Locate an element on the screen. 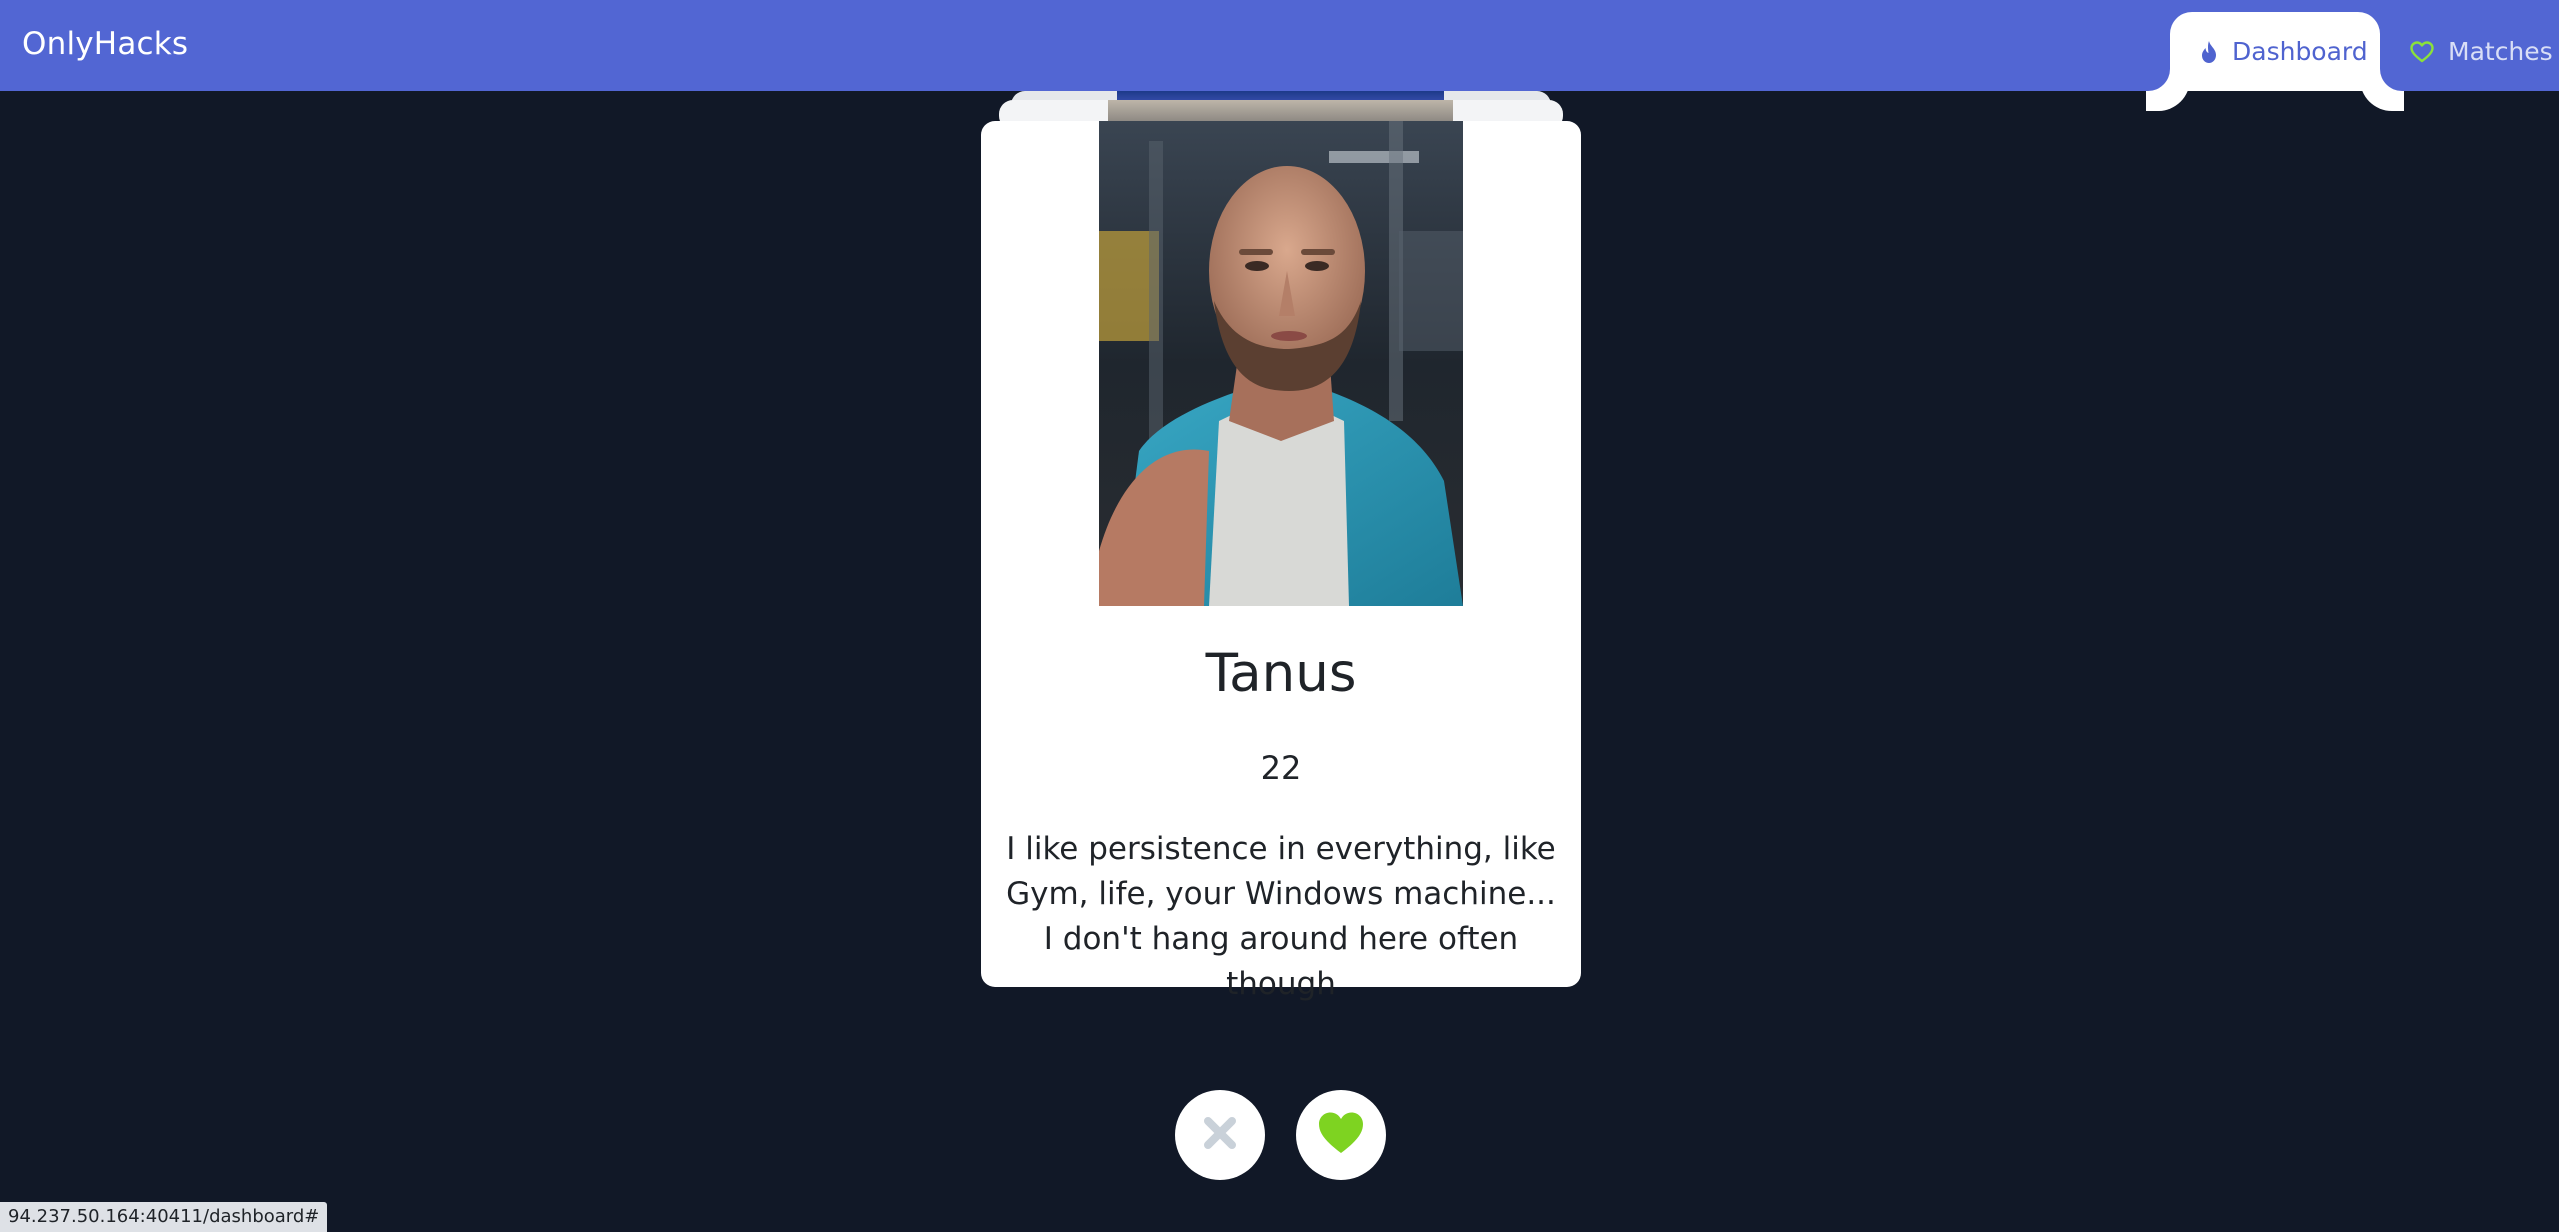 The height and width of the screenshot is (1232, 2559). profile-photo-image is located at coordinates (1281, 363).